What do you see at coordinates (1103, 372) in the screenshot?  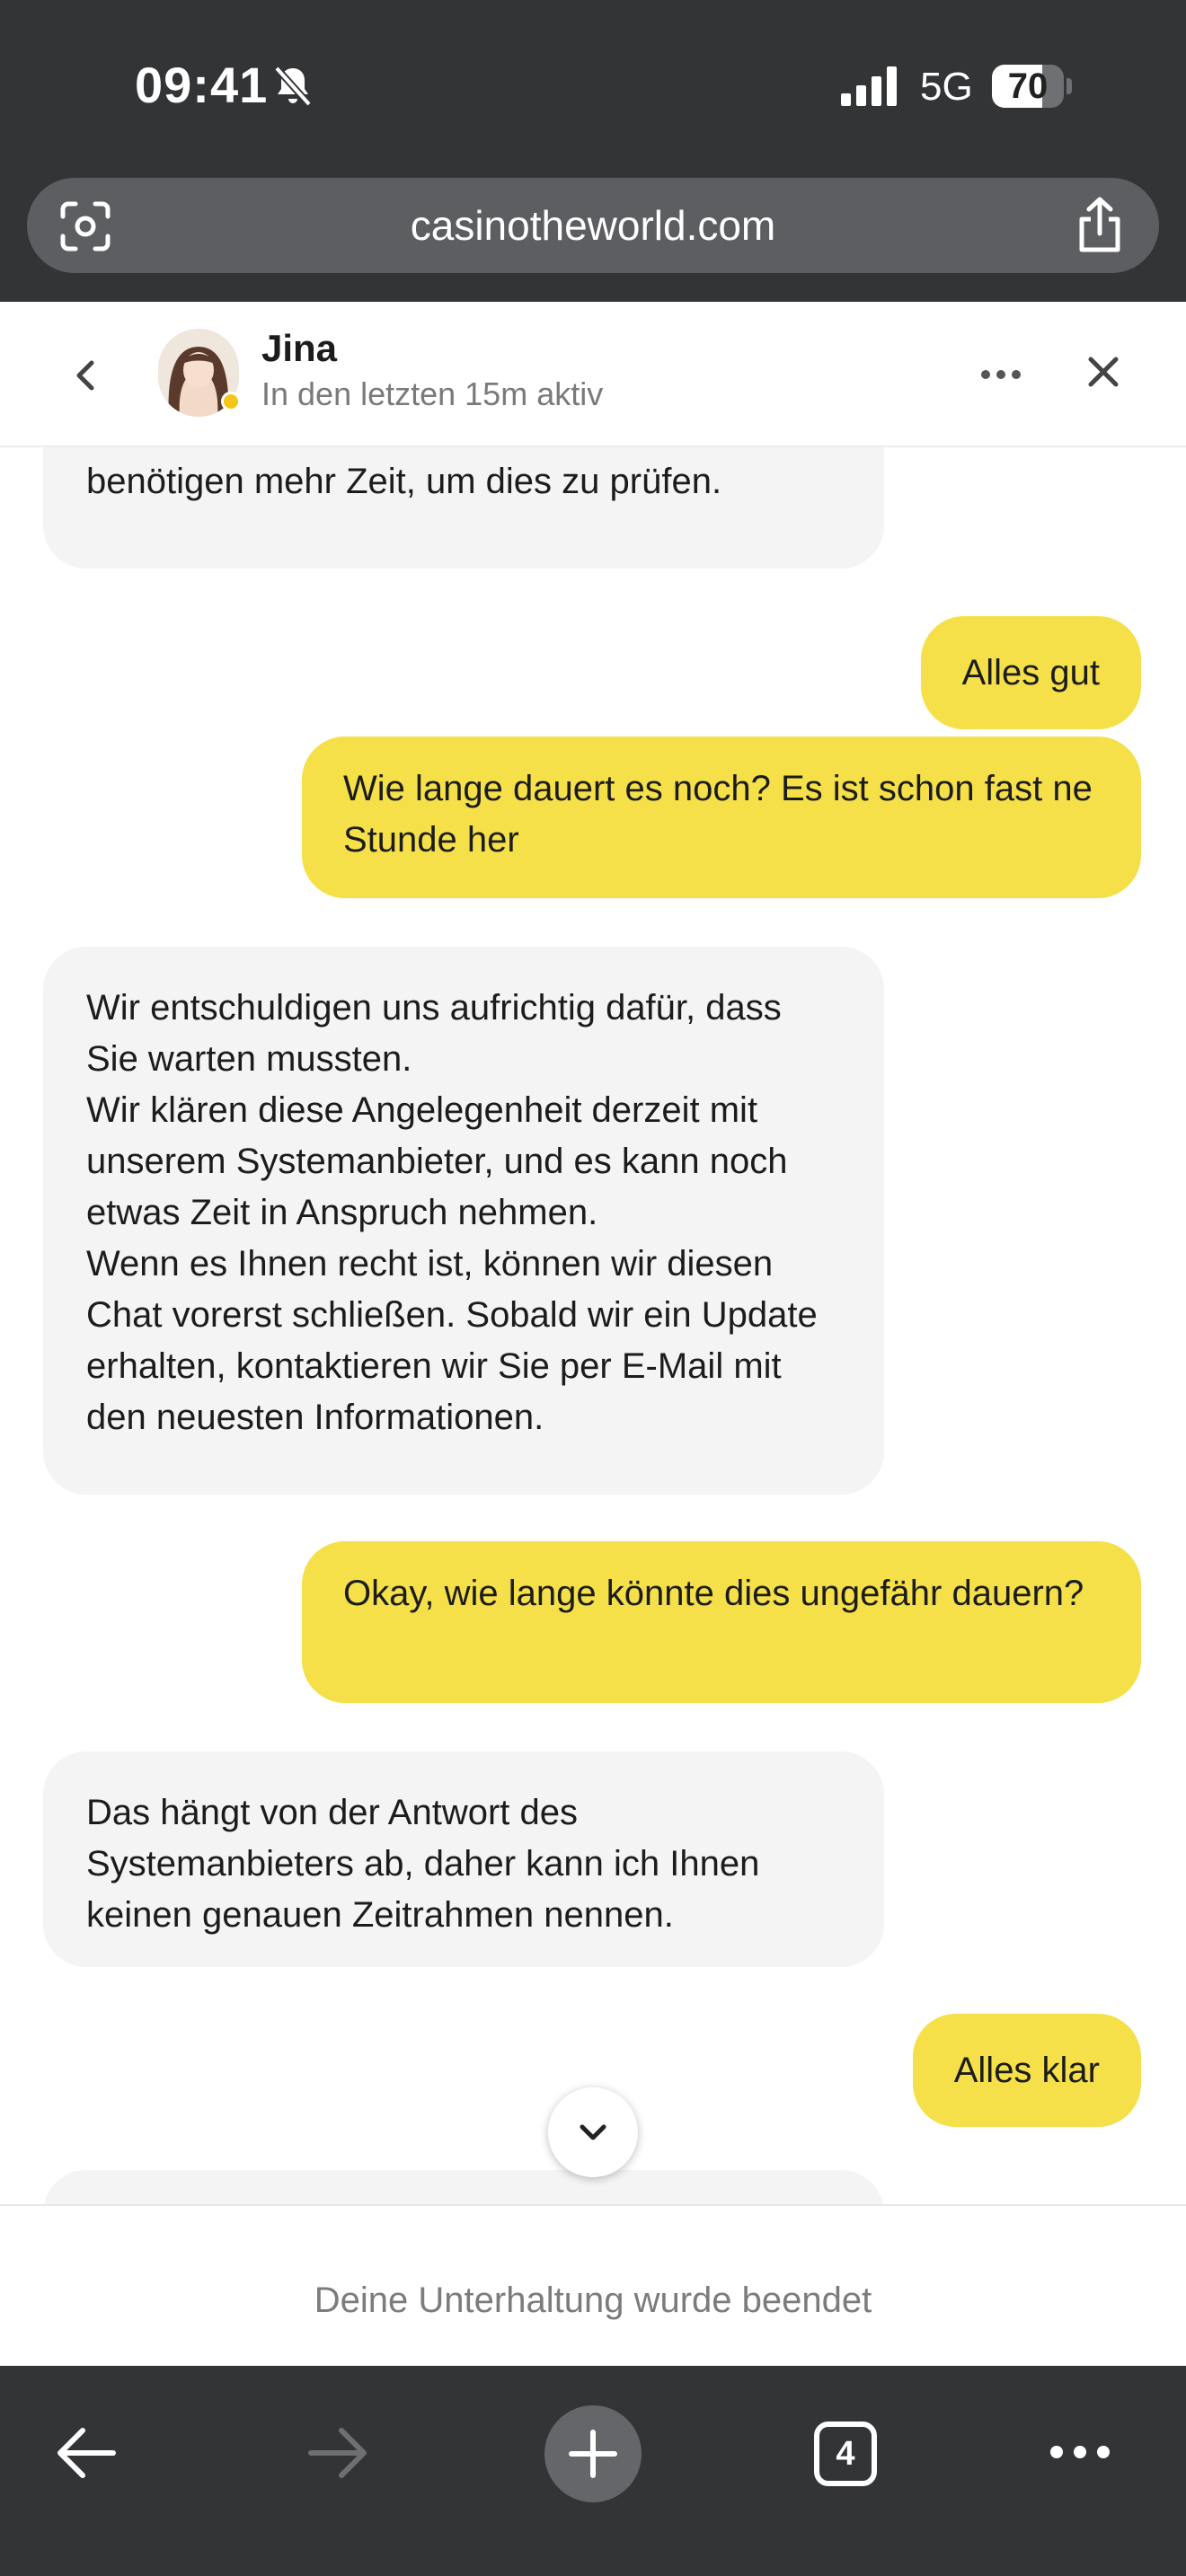 I see `close-icon` at bounding box center [1103, 372].